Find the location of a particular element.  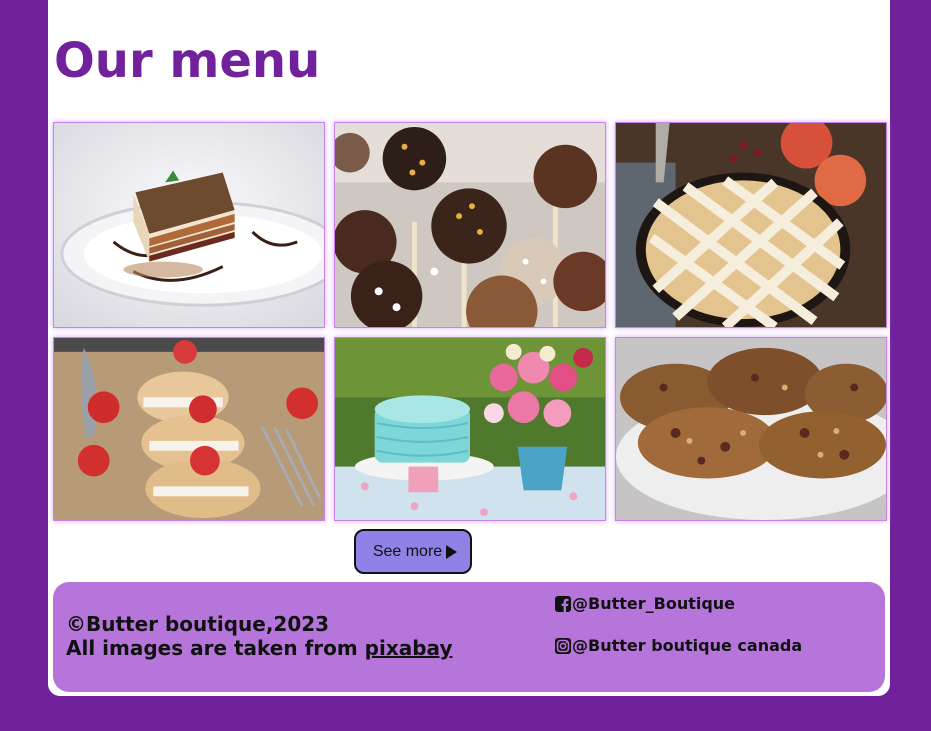

see-more-button: See more is located at coordinates (413, 551).